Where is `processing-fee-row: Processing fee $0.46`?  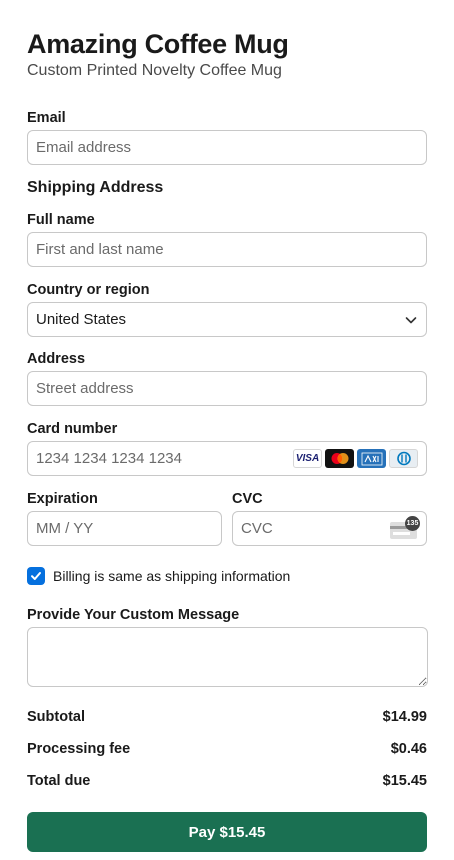
processing-fee-row: Processing fee $0.46 is located at coordinates (227, 749).